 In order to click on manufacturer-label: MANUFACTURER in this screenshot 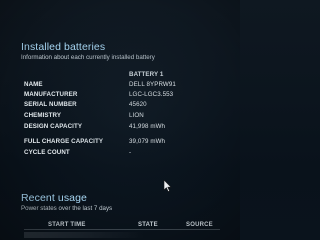, I will do `click(51, 94)`.